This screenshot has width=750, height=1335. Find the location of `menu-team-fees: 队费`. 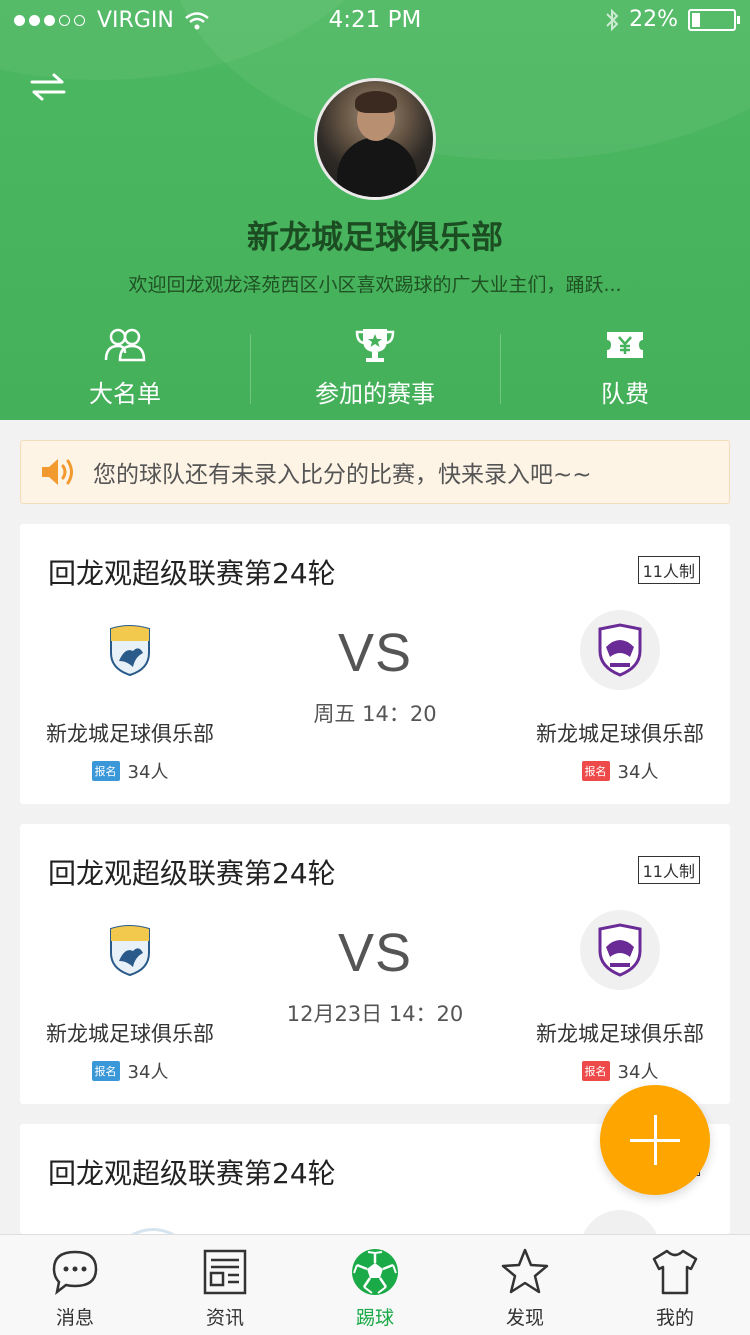

menu-team-fees: 队费 is located at coordinates (625, 367).